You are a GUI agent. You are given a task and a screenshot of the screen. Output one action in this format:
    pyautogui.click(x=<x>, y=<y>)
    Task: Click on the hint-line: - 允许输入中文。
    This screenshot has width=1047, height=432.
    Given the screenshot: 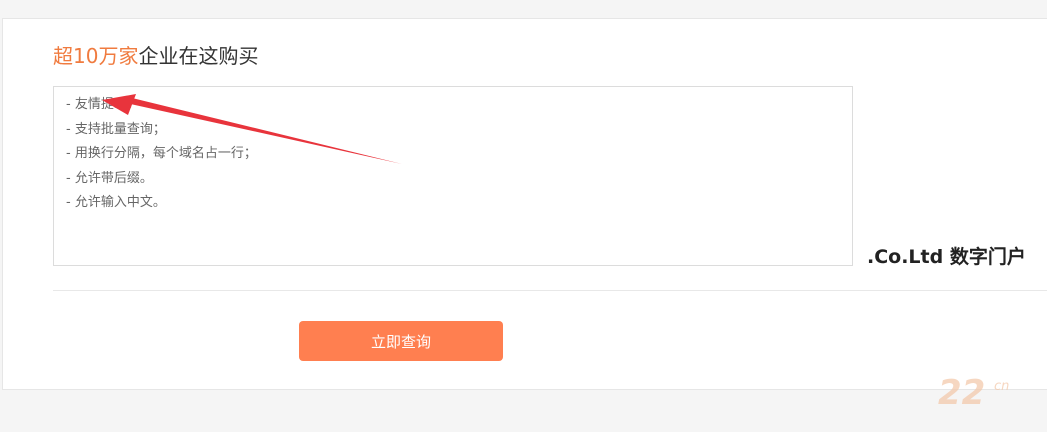 What is the action you would take?
    pyautogui.click(x=116, y=202)
    